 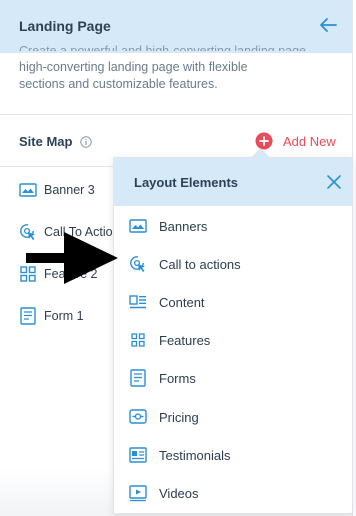 I want to click on close-icon, so click(x=334, y=182).